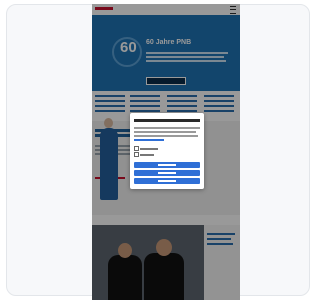 Image resolution: width=320 pixels, height=302 pixels. What do you see at coordinates (167, 165) in the screenshot?
I see `save-selection-button` at bounding box center [167, 165].